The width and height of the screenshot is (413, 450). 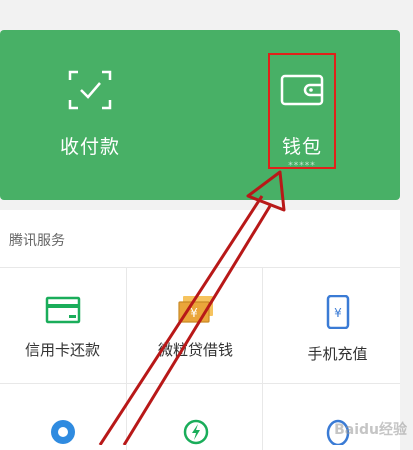 I want to click on water-drop-icon, so click(x=63, y=432).